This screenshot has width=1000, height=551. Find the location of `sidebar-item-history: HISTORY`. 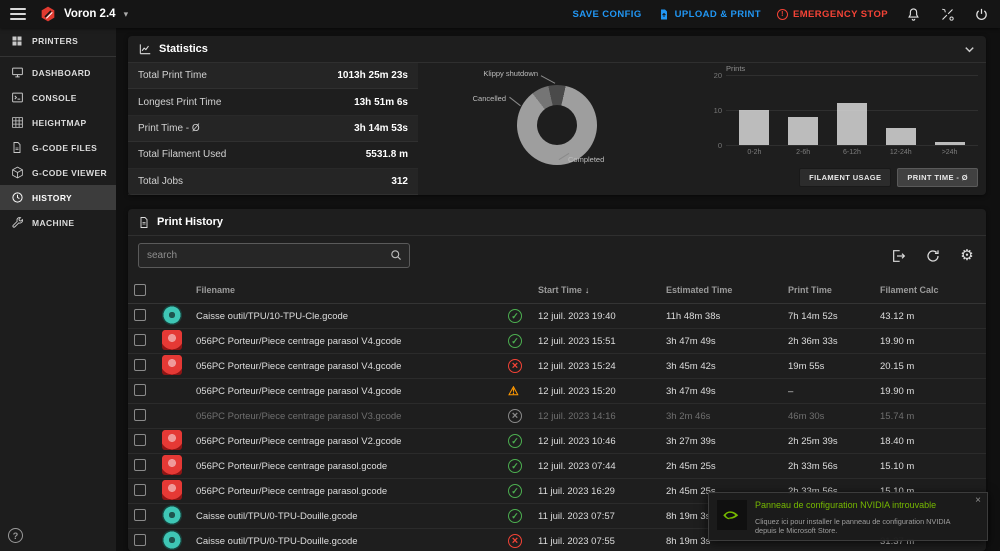

sidebar-item-history: HISTORY is located at coordinates (58, 197).